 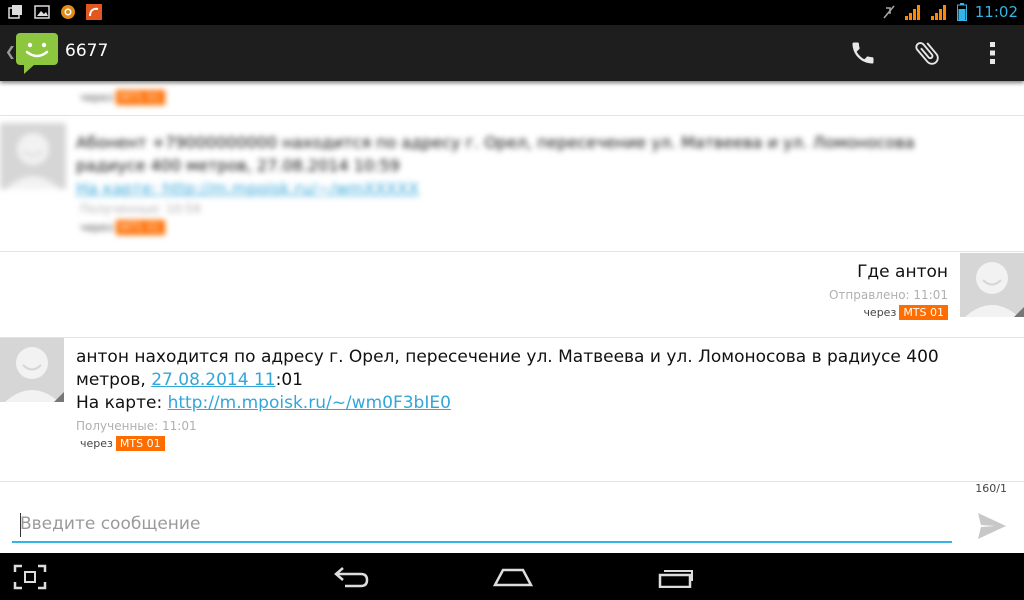 I want to click on screenshot-icon, so click(x=30, y=577).